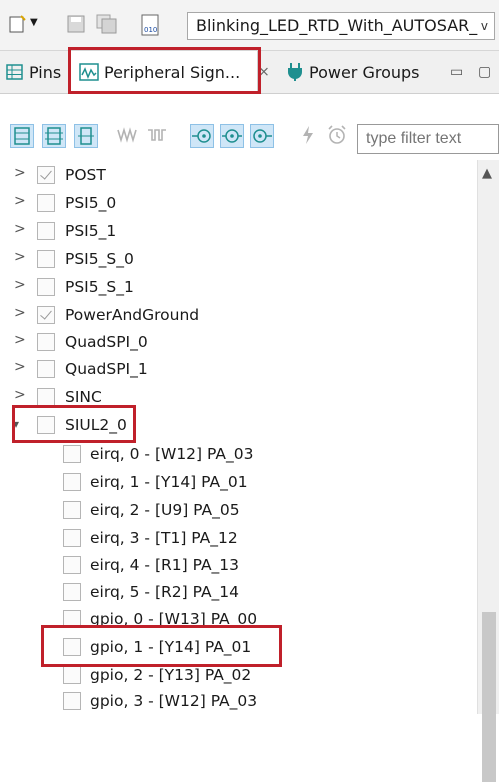 The width and height of the screenshot is (499, 782). Describe the element at coordinates (91, 231) in the screenshot. I see `tree-item-label: PSI5_1` at that location.